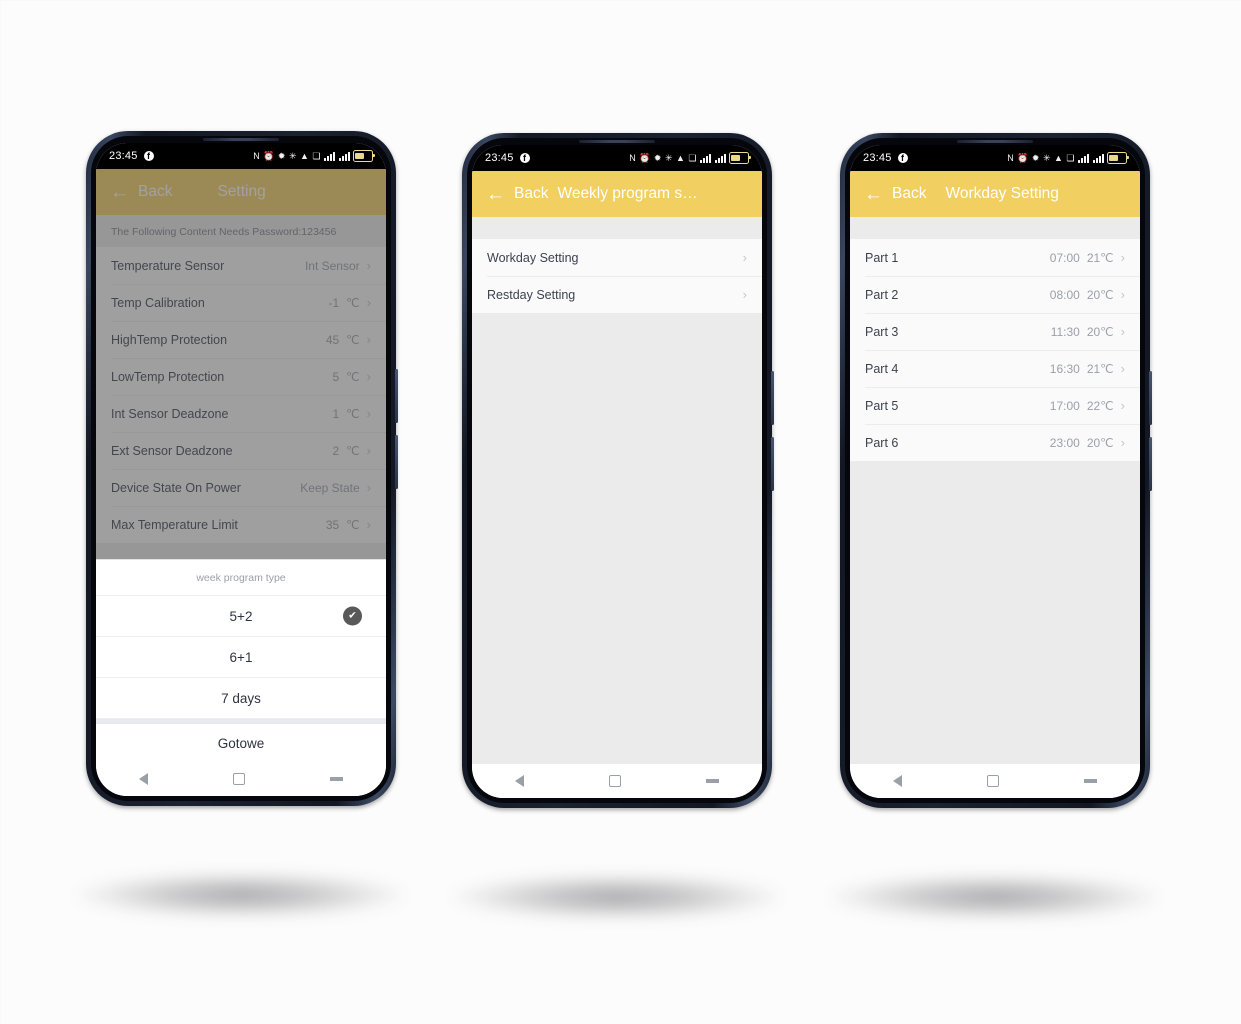 The height and width of the screenshot is (1024, 1241). Describe the element at coordinates (241, 413) in the screenshot. I see `table-row: Int Sensor Deadzone 1 ℃ ›` at that location.